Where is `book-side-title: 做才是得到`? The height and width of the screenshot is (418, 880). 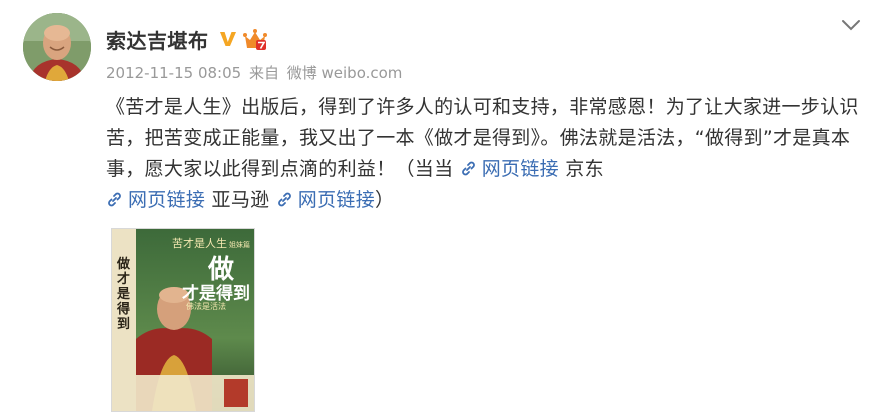
book-side-title: 做才是得到 is located at coordinates (124, 294).